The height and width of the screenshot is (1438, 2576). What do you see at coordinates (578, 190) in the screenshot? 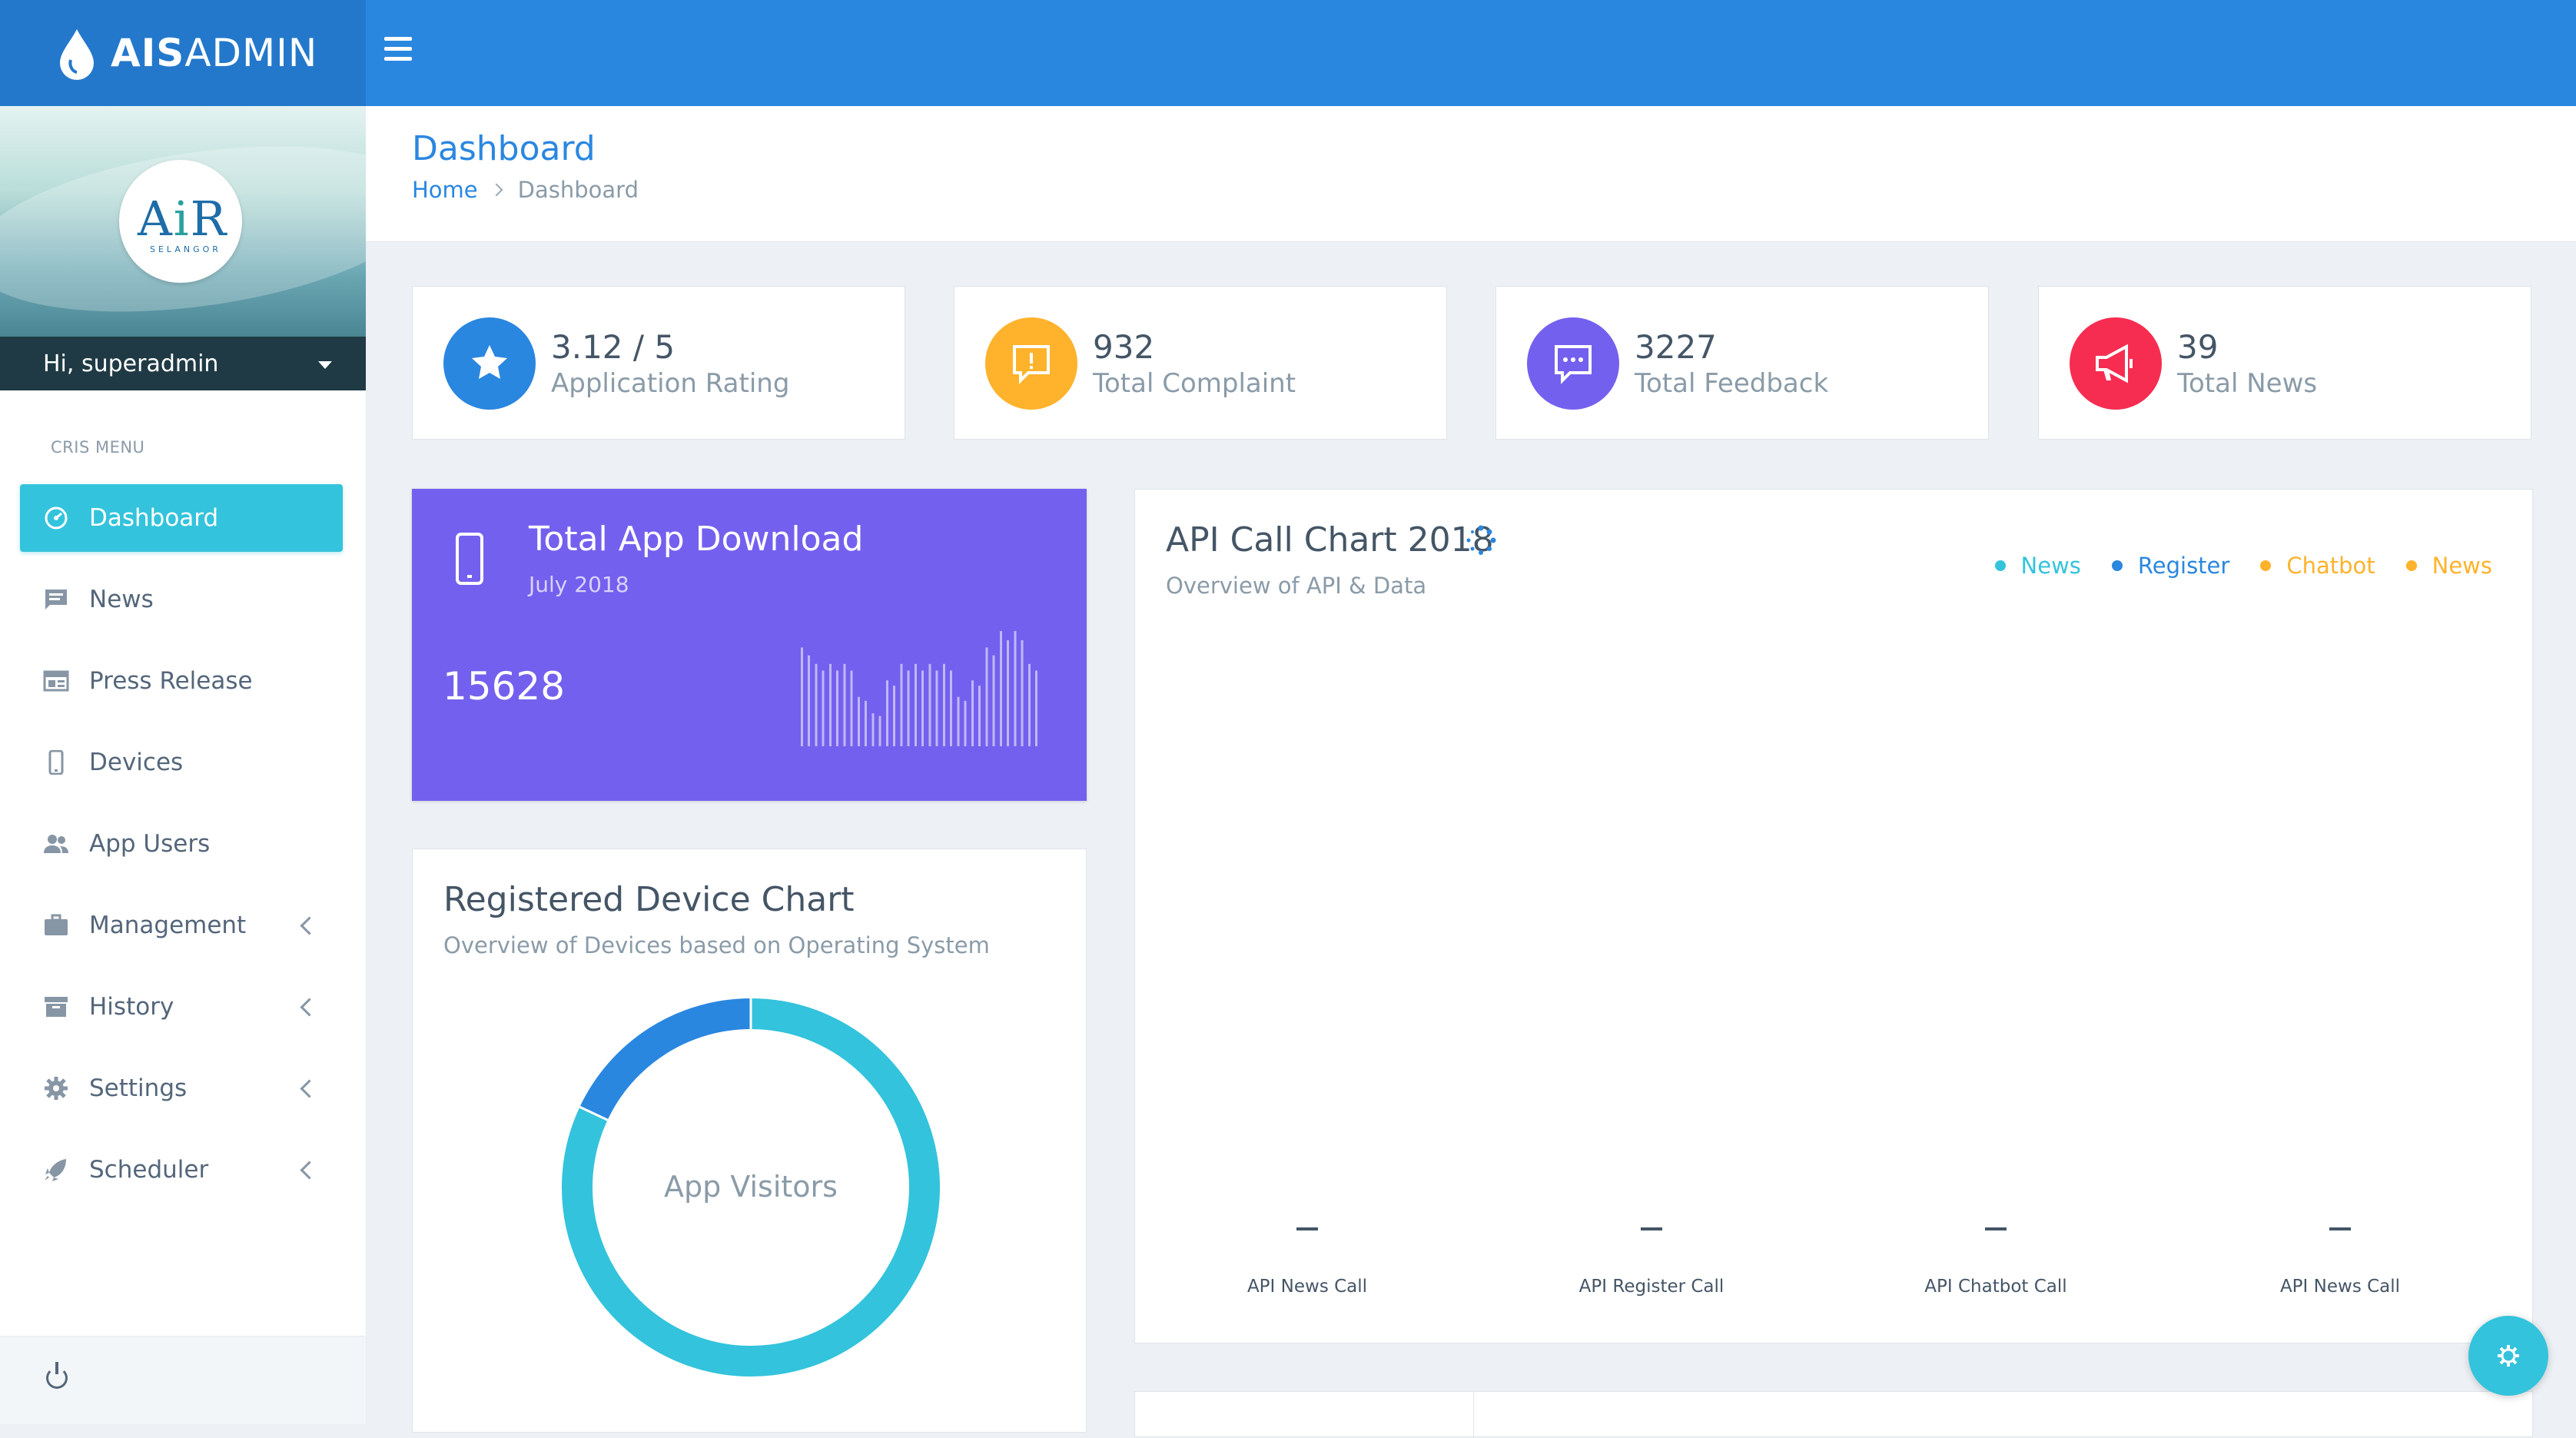
I see `breadcrumb-current: Dashboard` at bounding box center [578, 190].